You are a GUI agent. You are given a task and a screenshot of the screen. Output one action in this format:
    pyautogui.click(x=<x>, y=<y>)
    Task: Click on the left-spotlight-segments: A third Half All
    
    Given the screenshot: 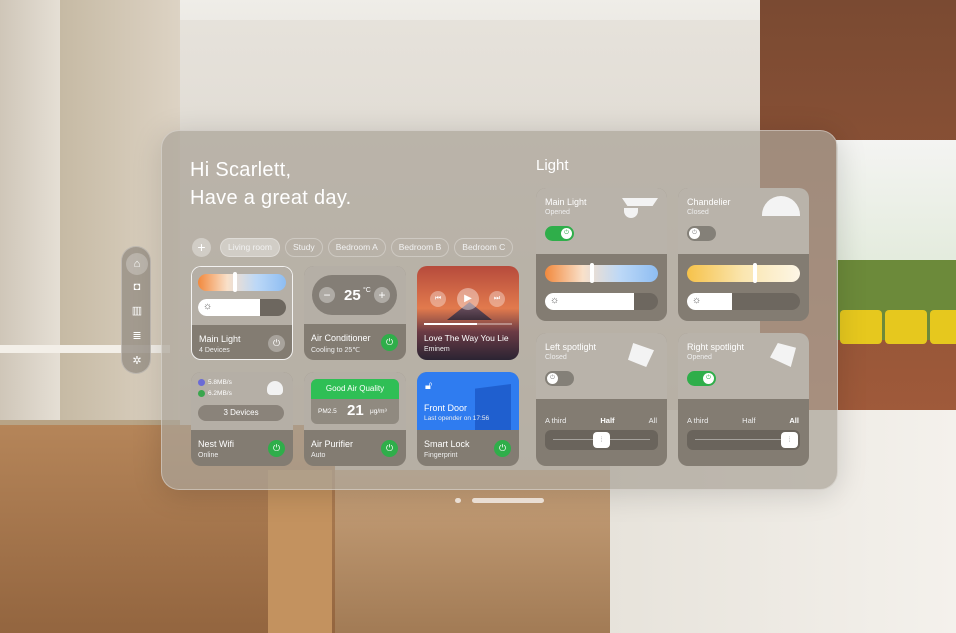 What is the action you would take?
    pyautogui.click(x=601, y=420)
    